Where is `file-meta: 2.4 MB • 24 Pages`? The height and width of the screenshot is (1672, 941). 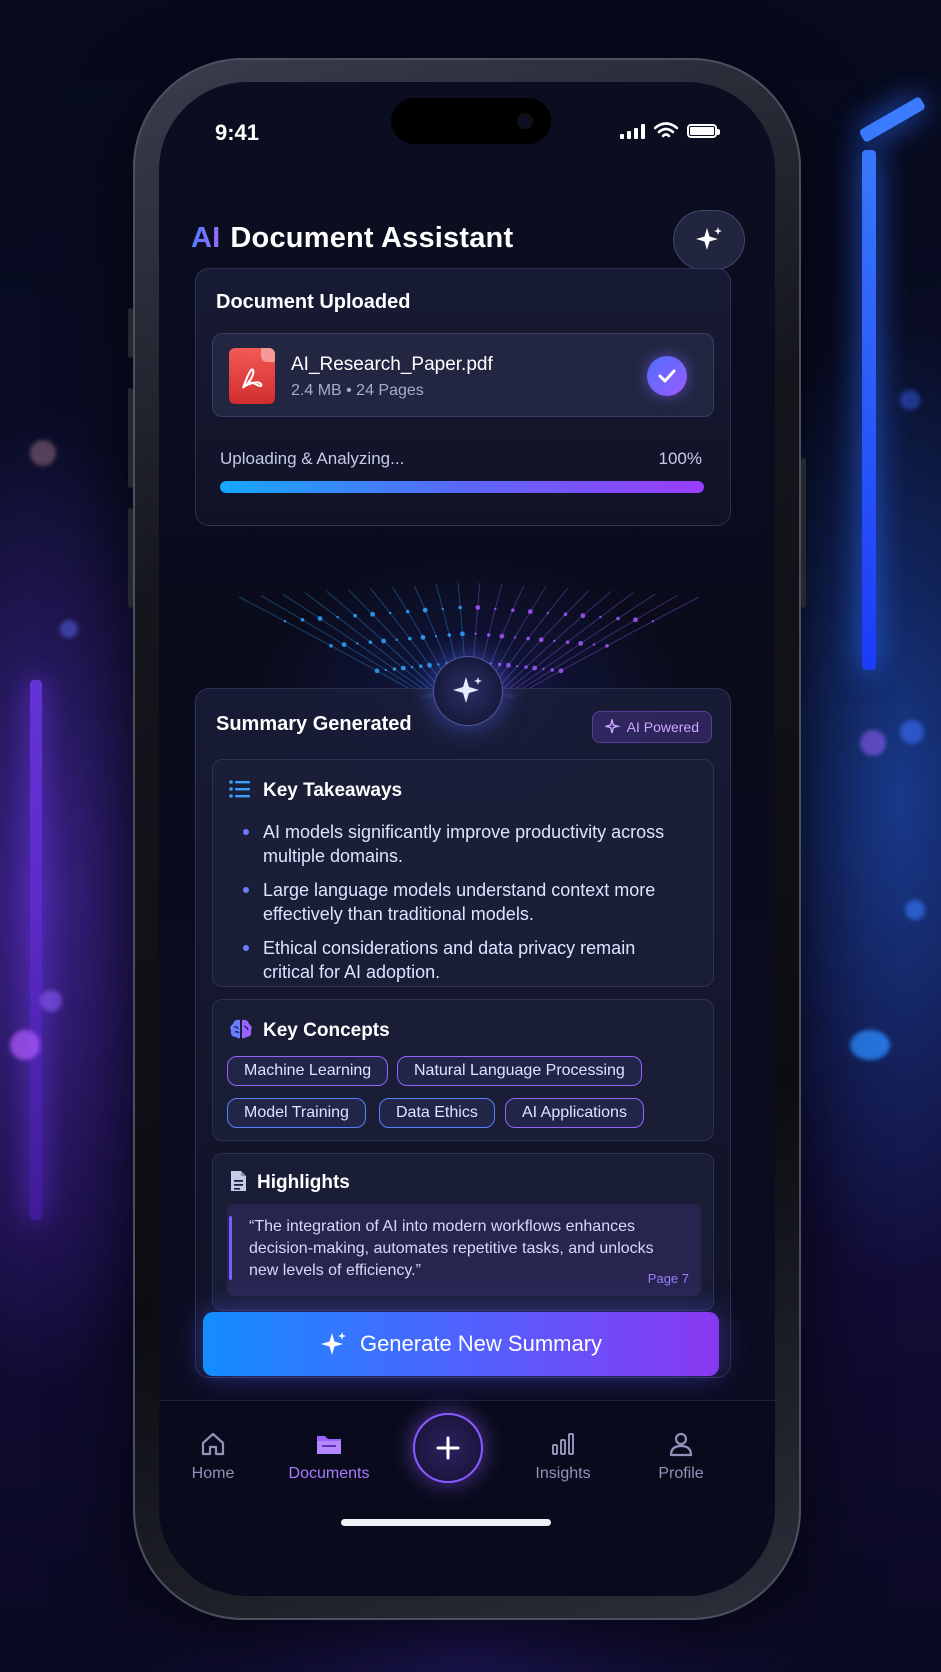 file-meta: 2.4 MB • 24 Pages is located at coordinates (357, 390).